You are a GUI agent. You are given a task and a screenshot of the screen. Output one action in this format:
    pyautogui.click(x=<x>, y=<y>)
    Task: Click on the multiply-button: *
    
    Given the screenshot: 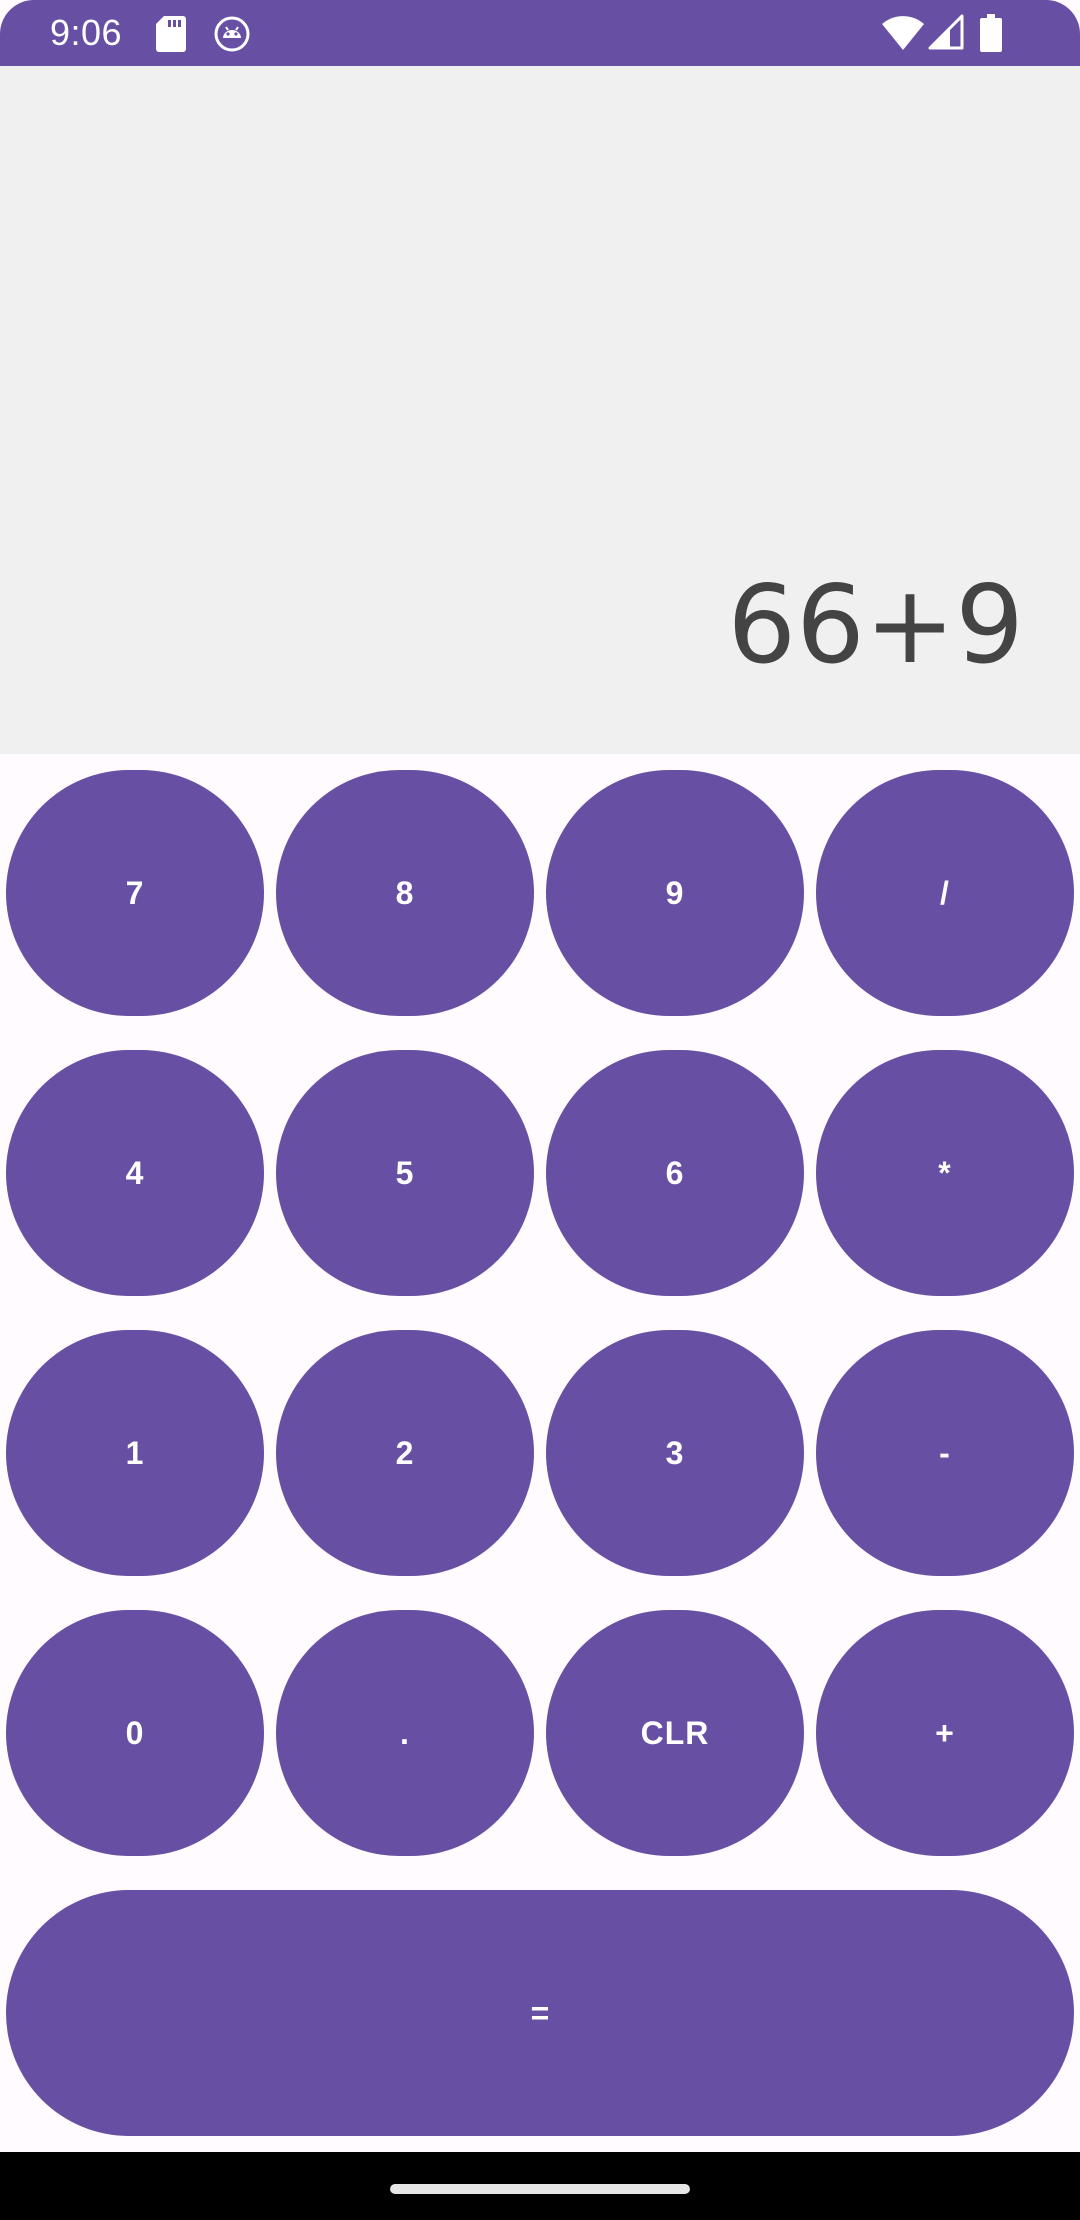 What is the action you would take?
    pyautogui.click(x=945, y=1173)
    